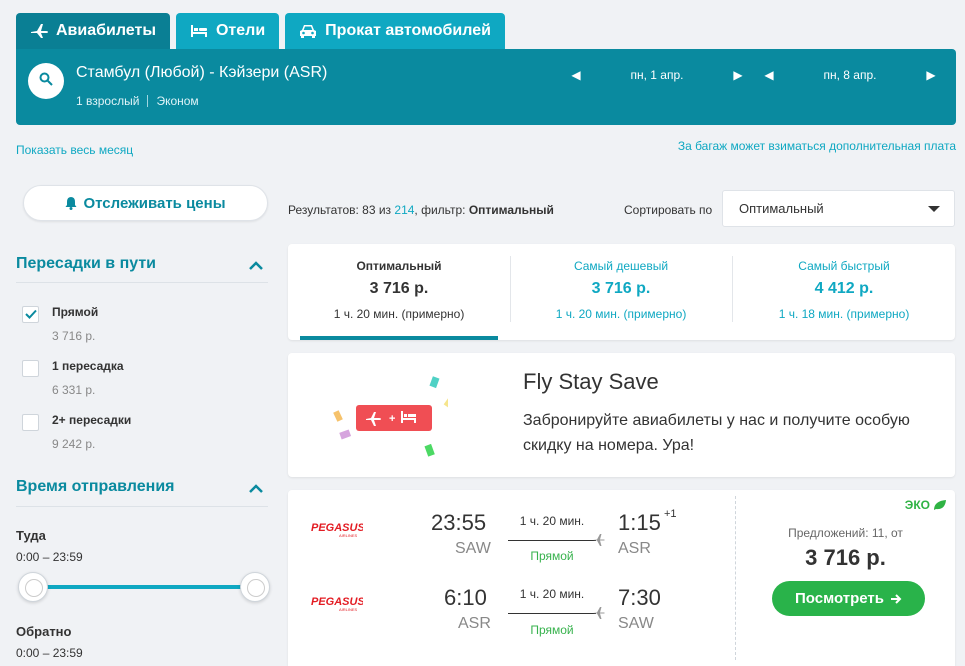 Image resolution: width=965 pixels, height=666 pixels. What do you see at coordinates (308, 31) in the screenshot?
I see `car-icon` at bounding box center [308, 31].